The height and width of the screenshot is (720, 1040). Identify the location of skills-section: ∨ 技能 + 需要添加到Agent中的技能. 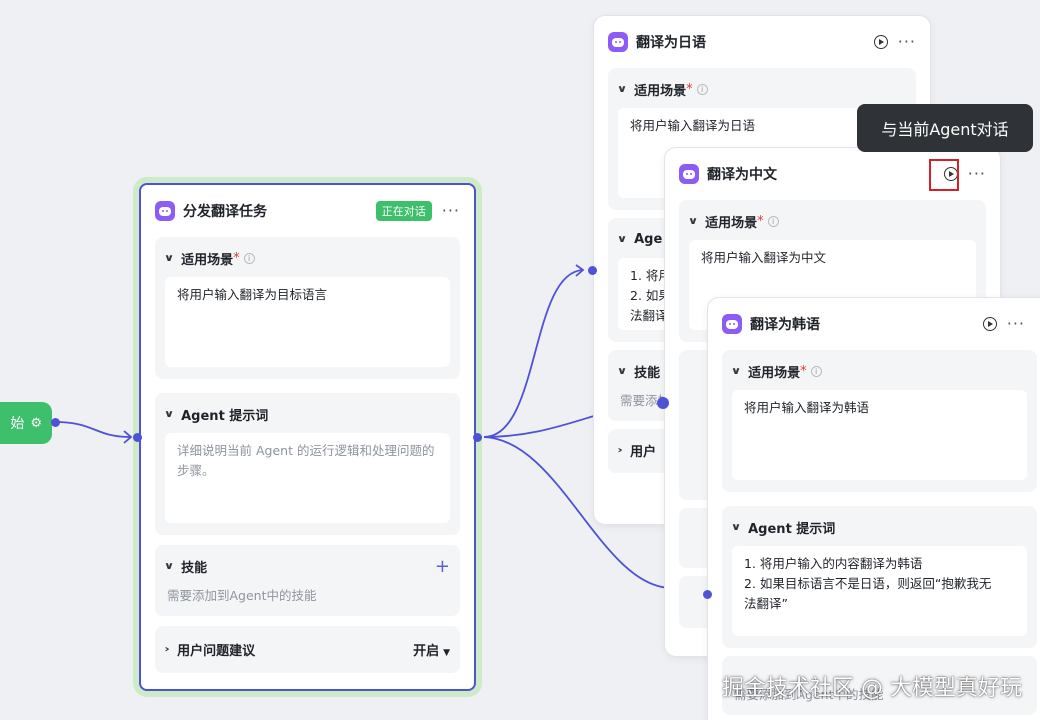
(307, 580).